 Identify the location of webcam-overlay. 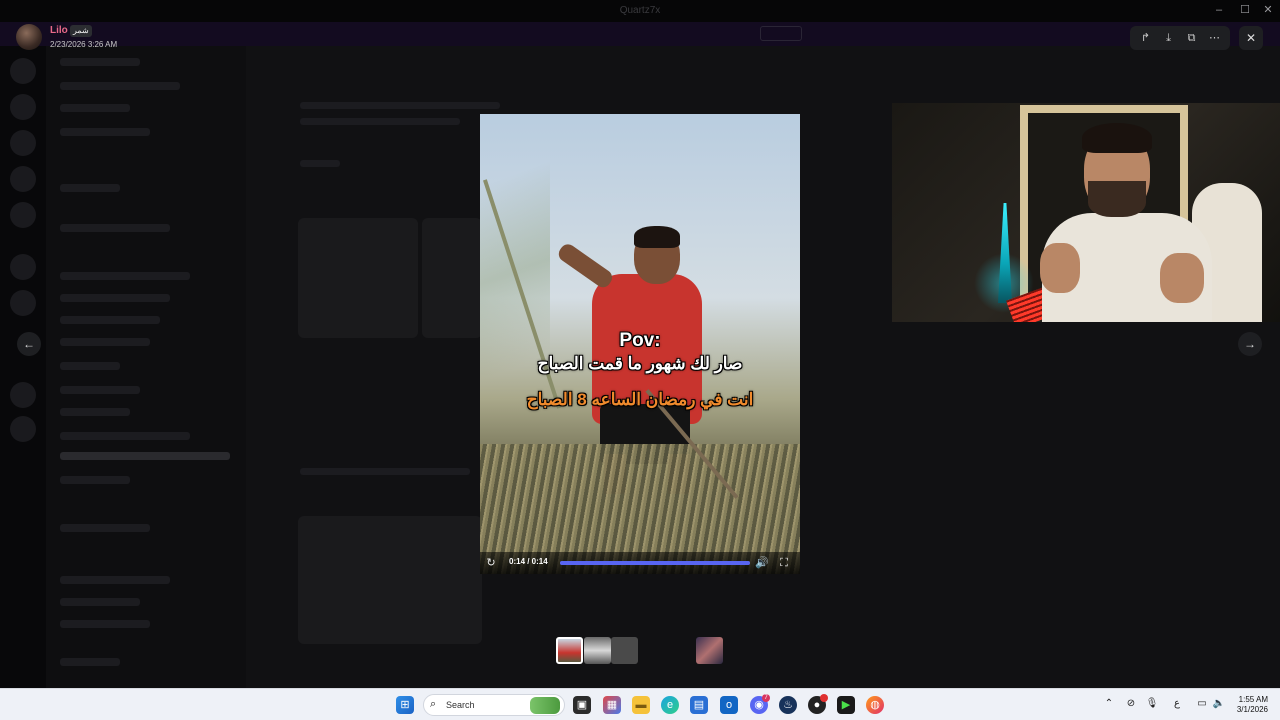
(1086, 212).